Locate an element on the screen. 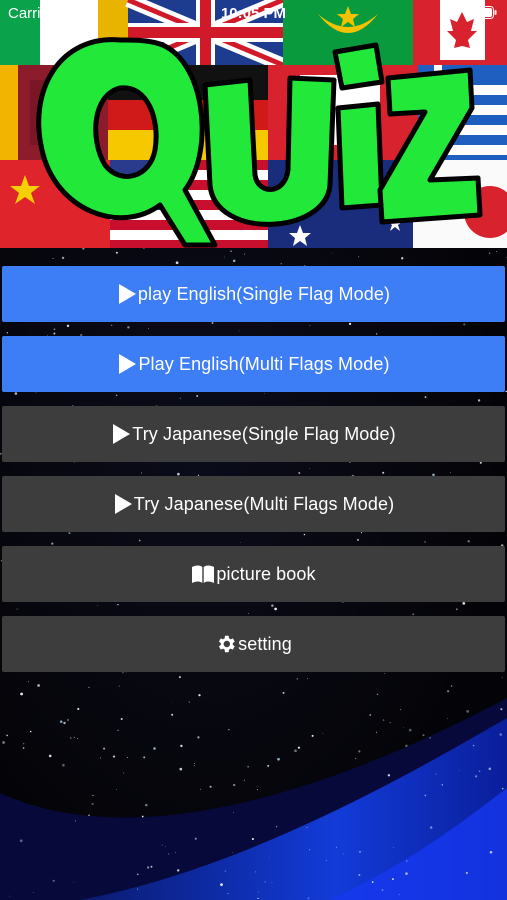 Image resolution: width=507 pixels, height=900 pixels. try-japanese-multi-button: Try Japanese(Multi Flags Mode) is located at coordinates (253, 504).